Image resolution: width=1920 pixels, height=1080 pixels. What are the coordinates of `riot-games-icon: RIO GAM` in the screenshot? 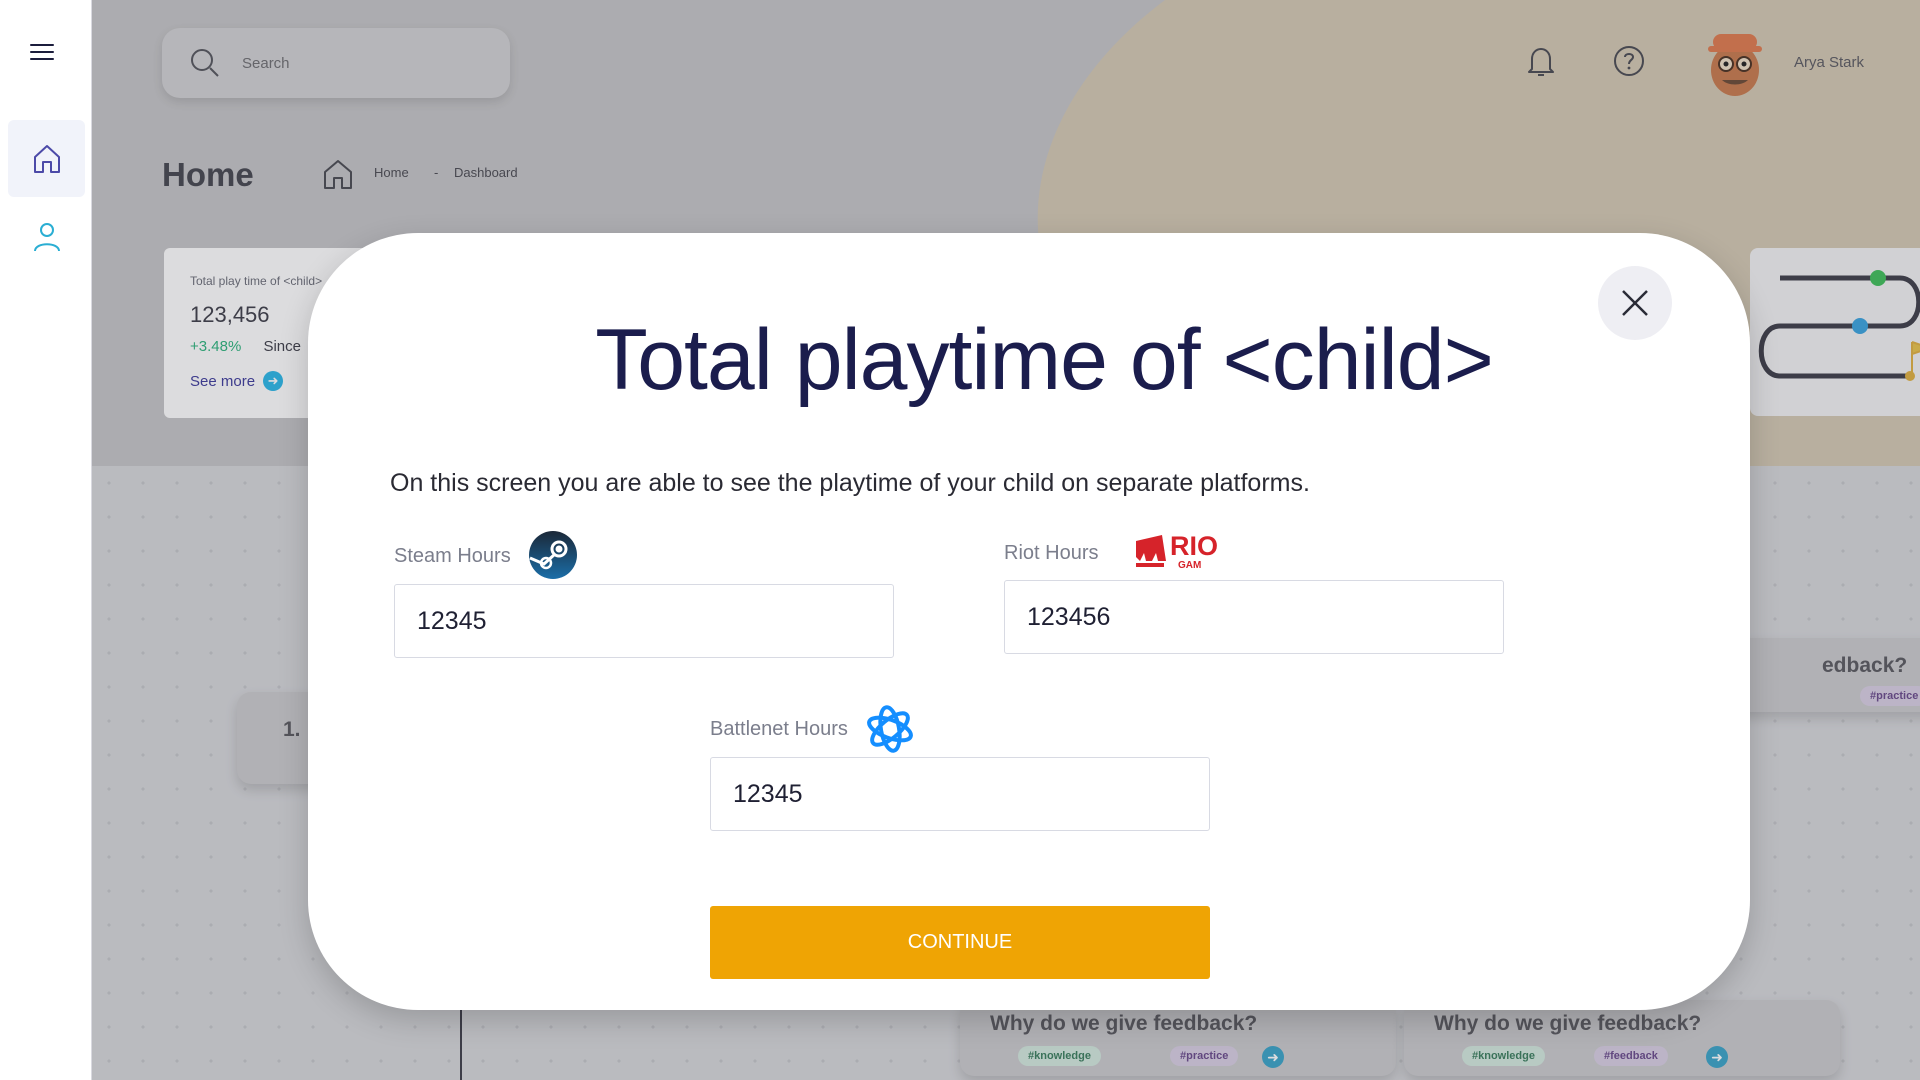 It's located at (1177, 551).